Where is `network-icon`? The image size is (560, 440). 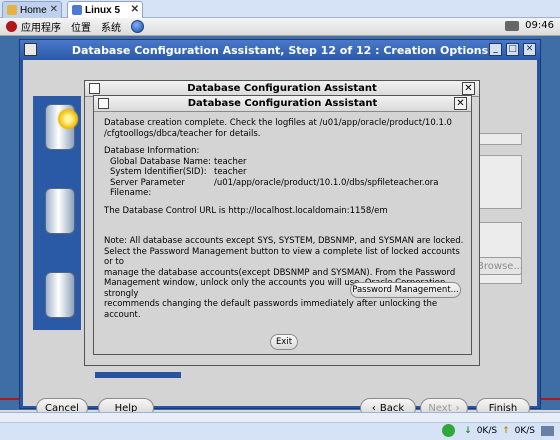
network-icon is located at coordinates (512, 25).